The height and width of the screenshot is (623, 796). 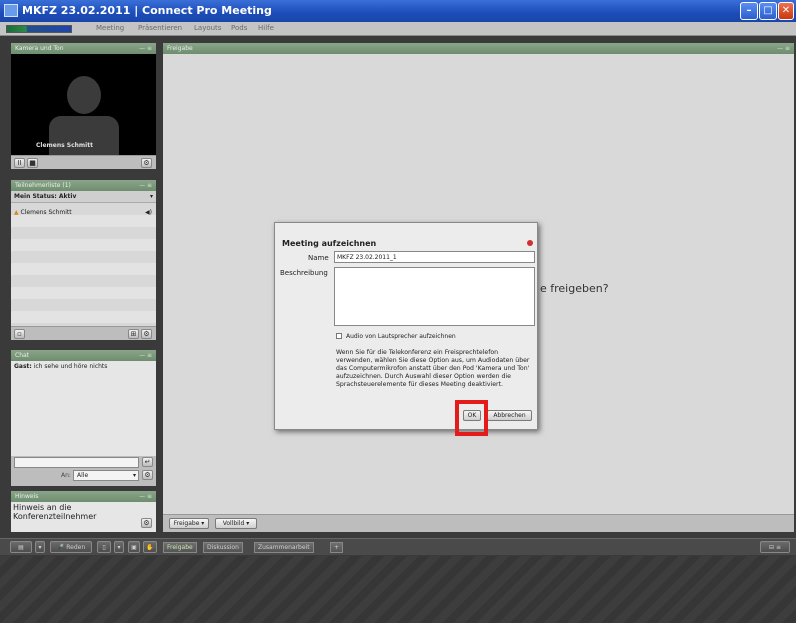 What do you see at coordinates (786, 11) in the screenshot?
I see `close-button: ✕` at bounding box center [786, 11].